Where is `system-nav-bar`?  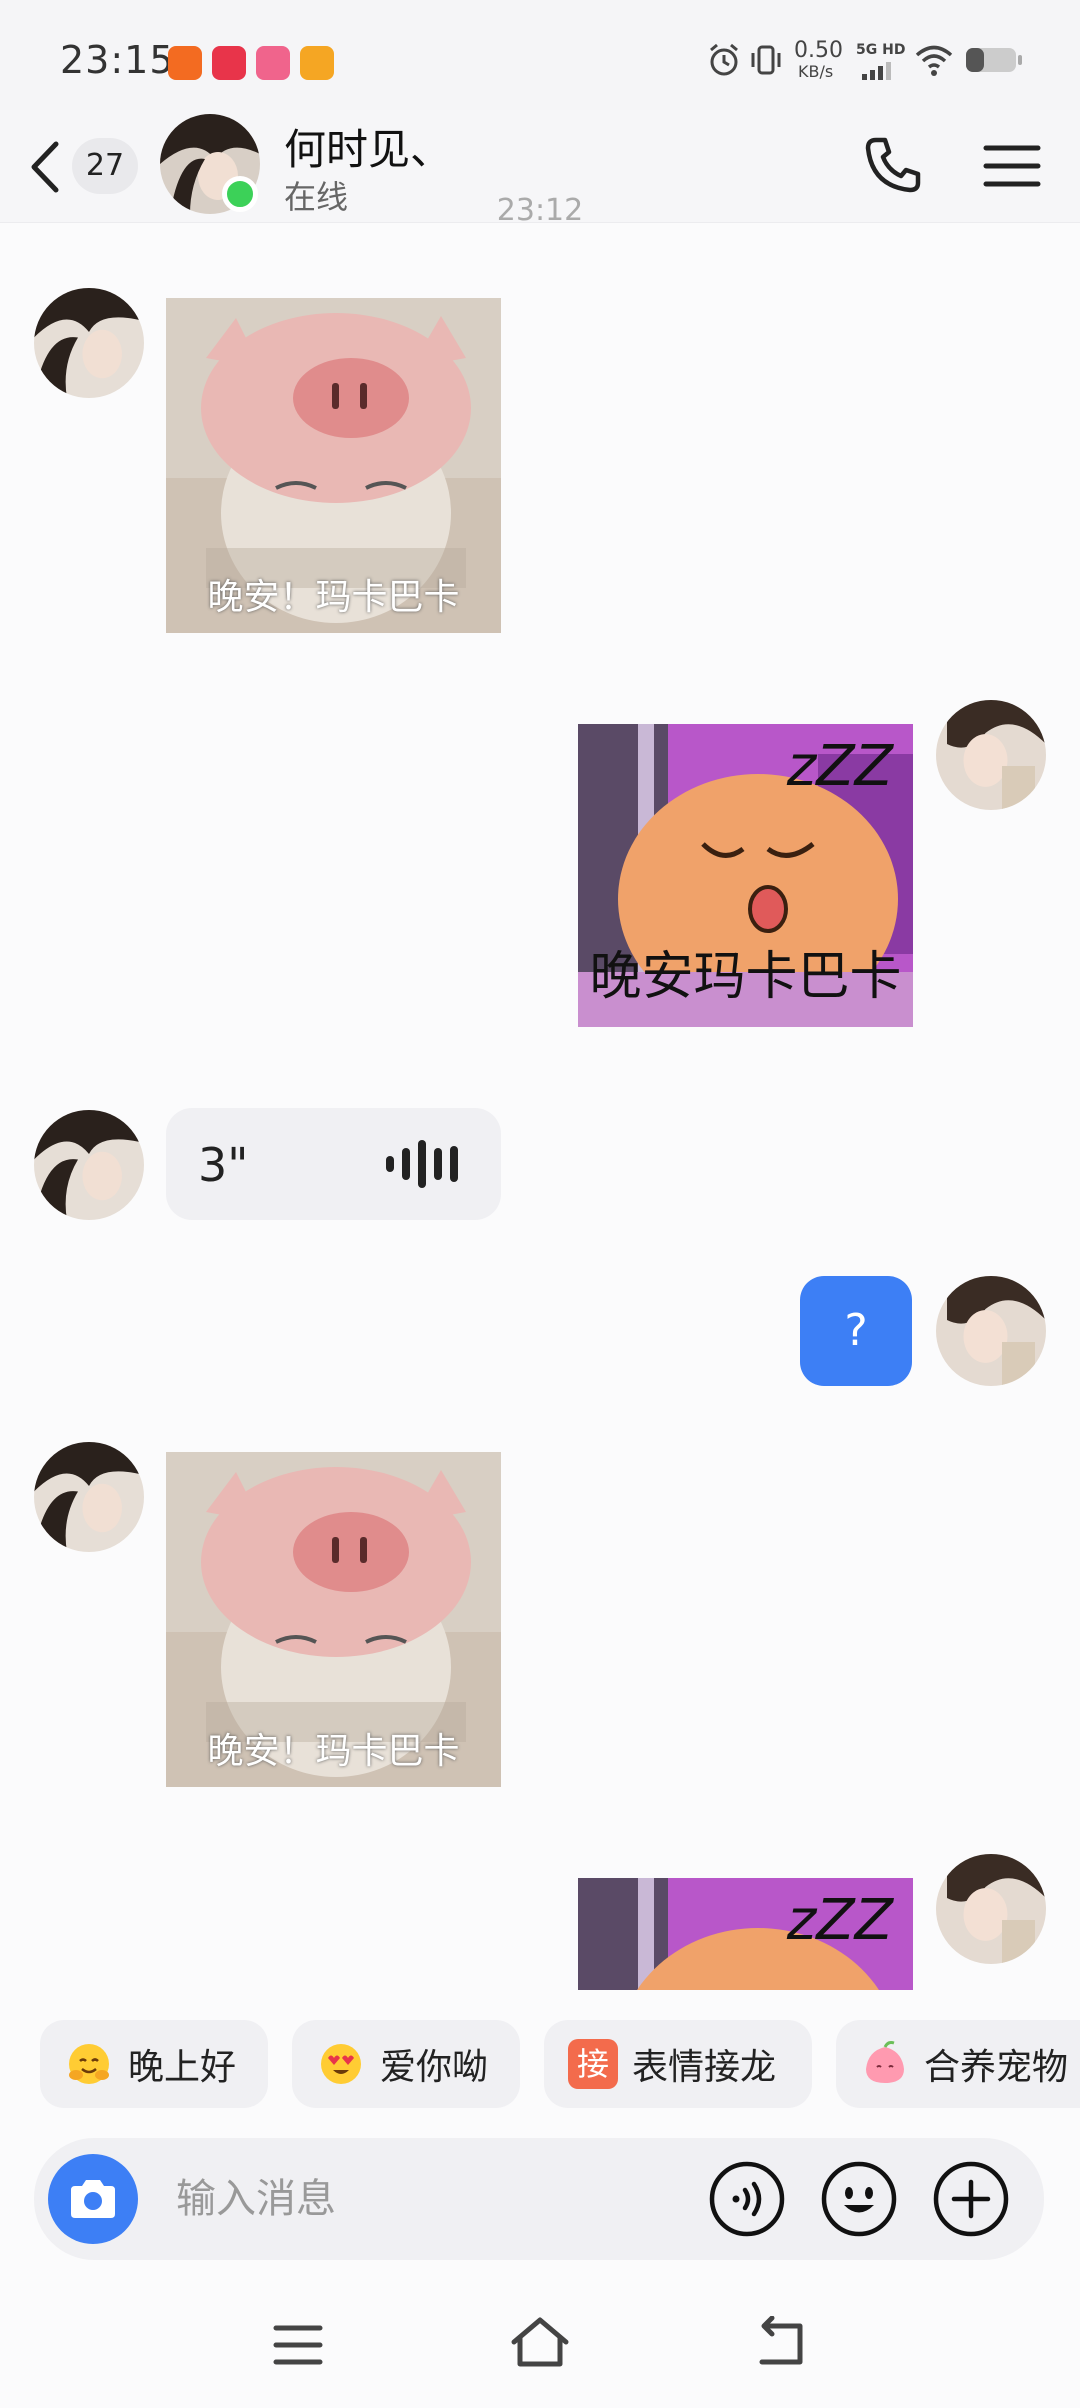
system-nav-bar is located at coordinates (540, 2344).